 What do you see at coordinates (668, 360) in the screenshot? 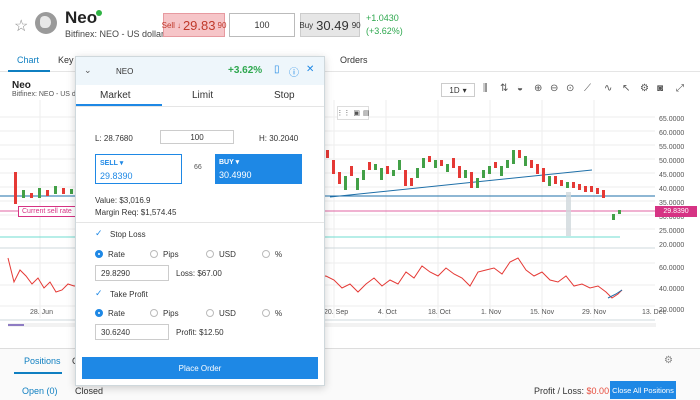
I see `gear-icon: ⚙` at bounding box center [668, 360].